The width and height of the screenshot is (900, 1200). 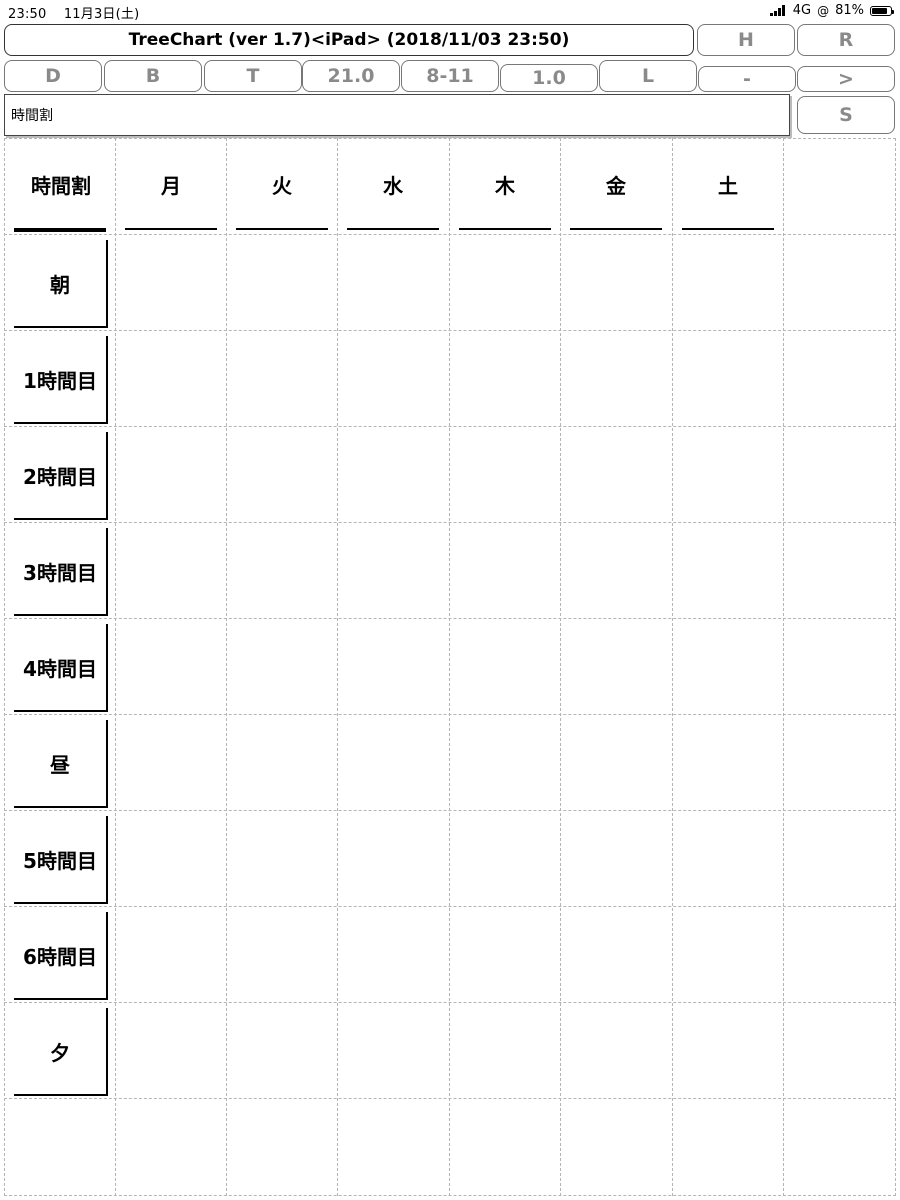 What do you see at coordinates (397, 115) in the screenshot?
I see `path-field: 時間割` at bounding box center [397, 115].